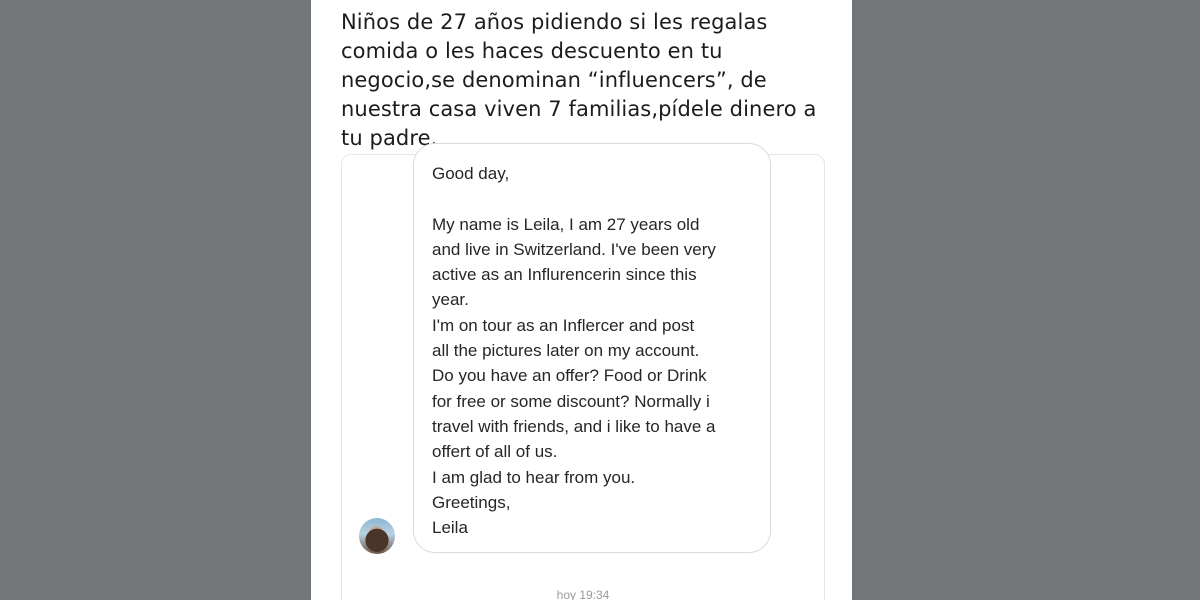  Describe the element at coordinates (597, 198) in the screenshot. I see `message-line` at that location.